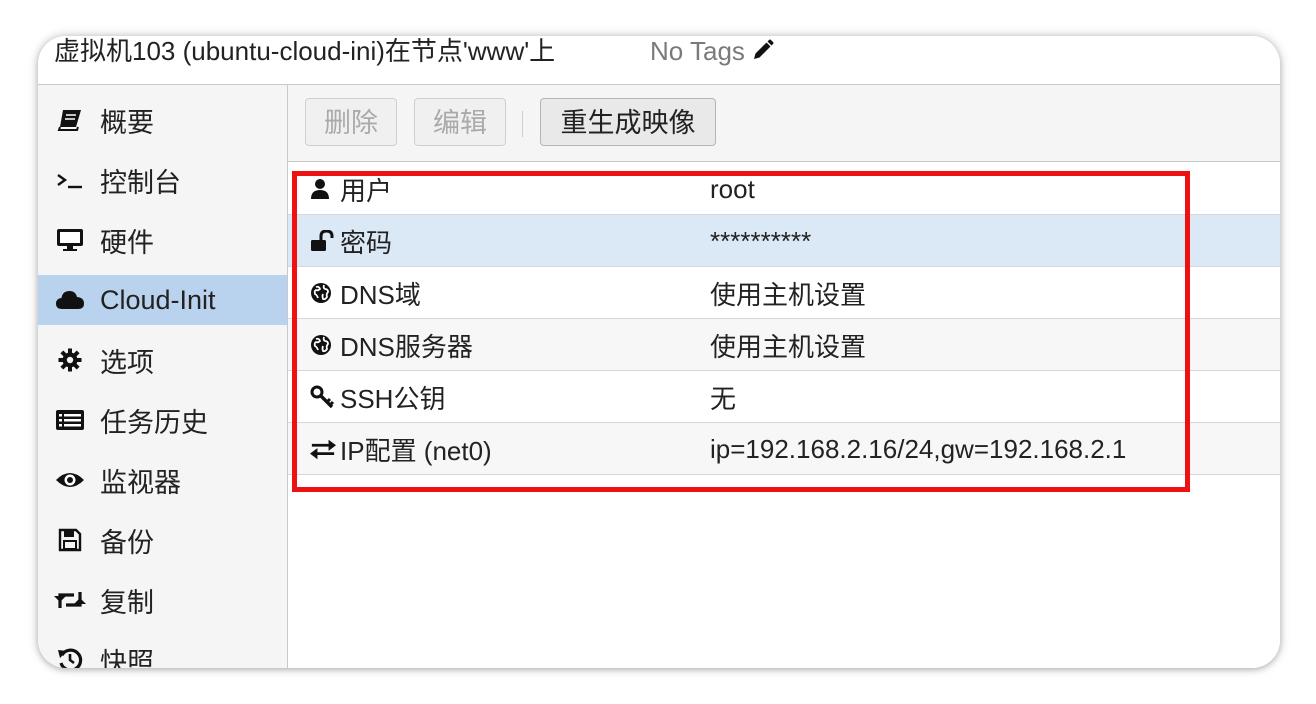  What do you see at coordinates (323, 397) in the screenshot?
I see `key-icon` at bounding box center [323, 397].